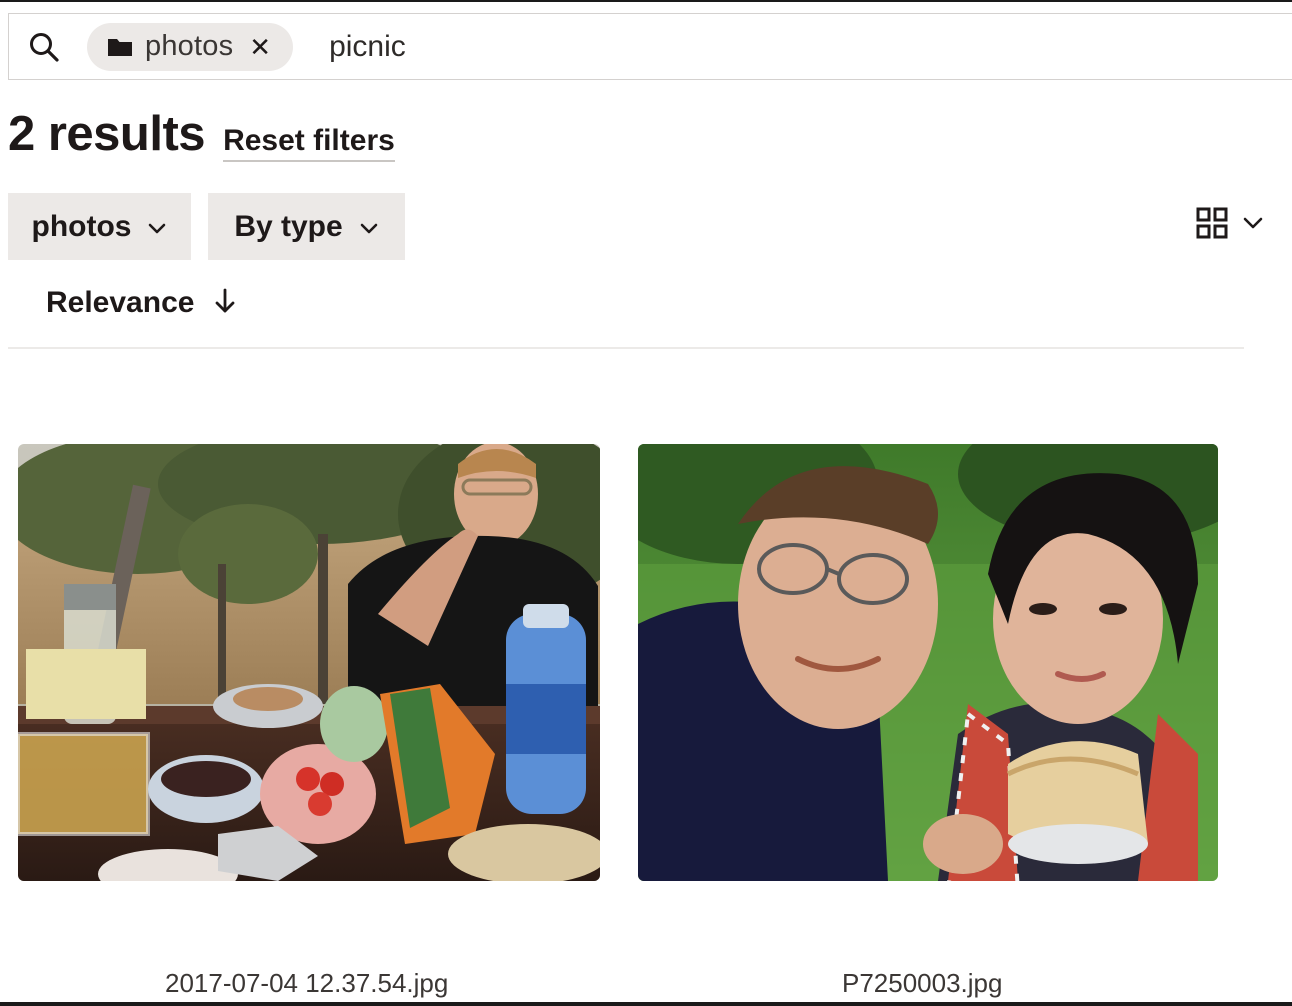 Image resolution: width=1292 pixels, height=1006 pixels. What do you see at coordinates (120, 47) in the screenshot?
I see `folder-icon` at bounding box center [120, 47].